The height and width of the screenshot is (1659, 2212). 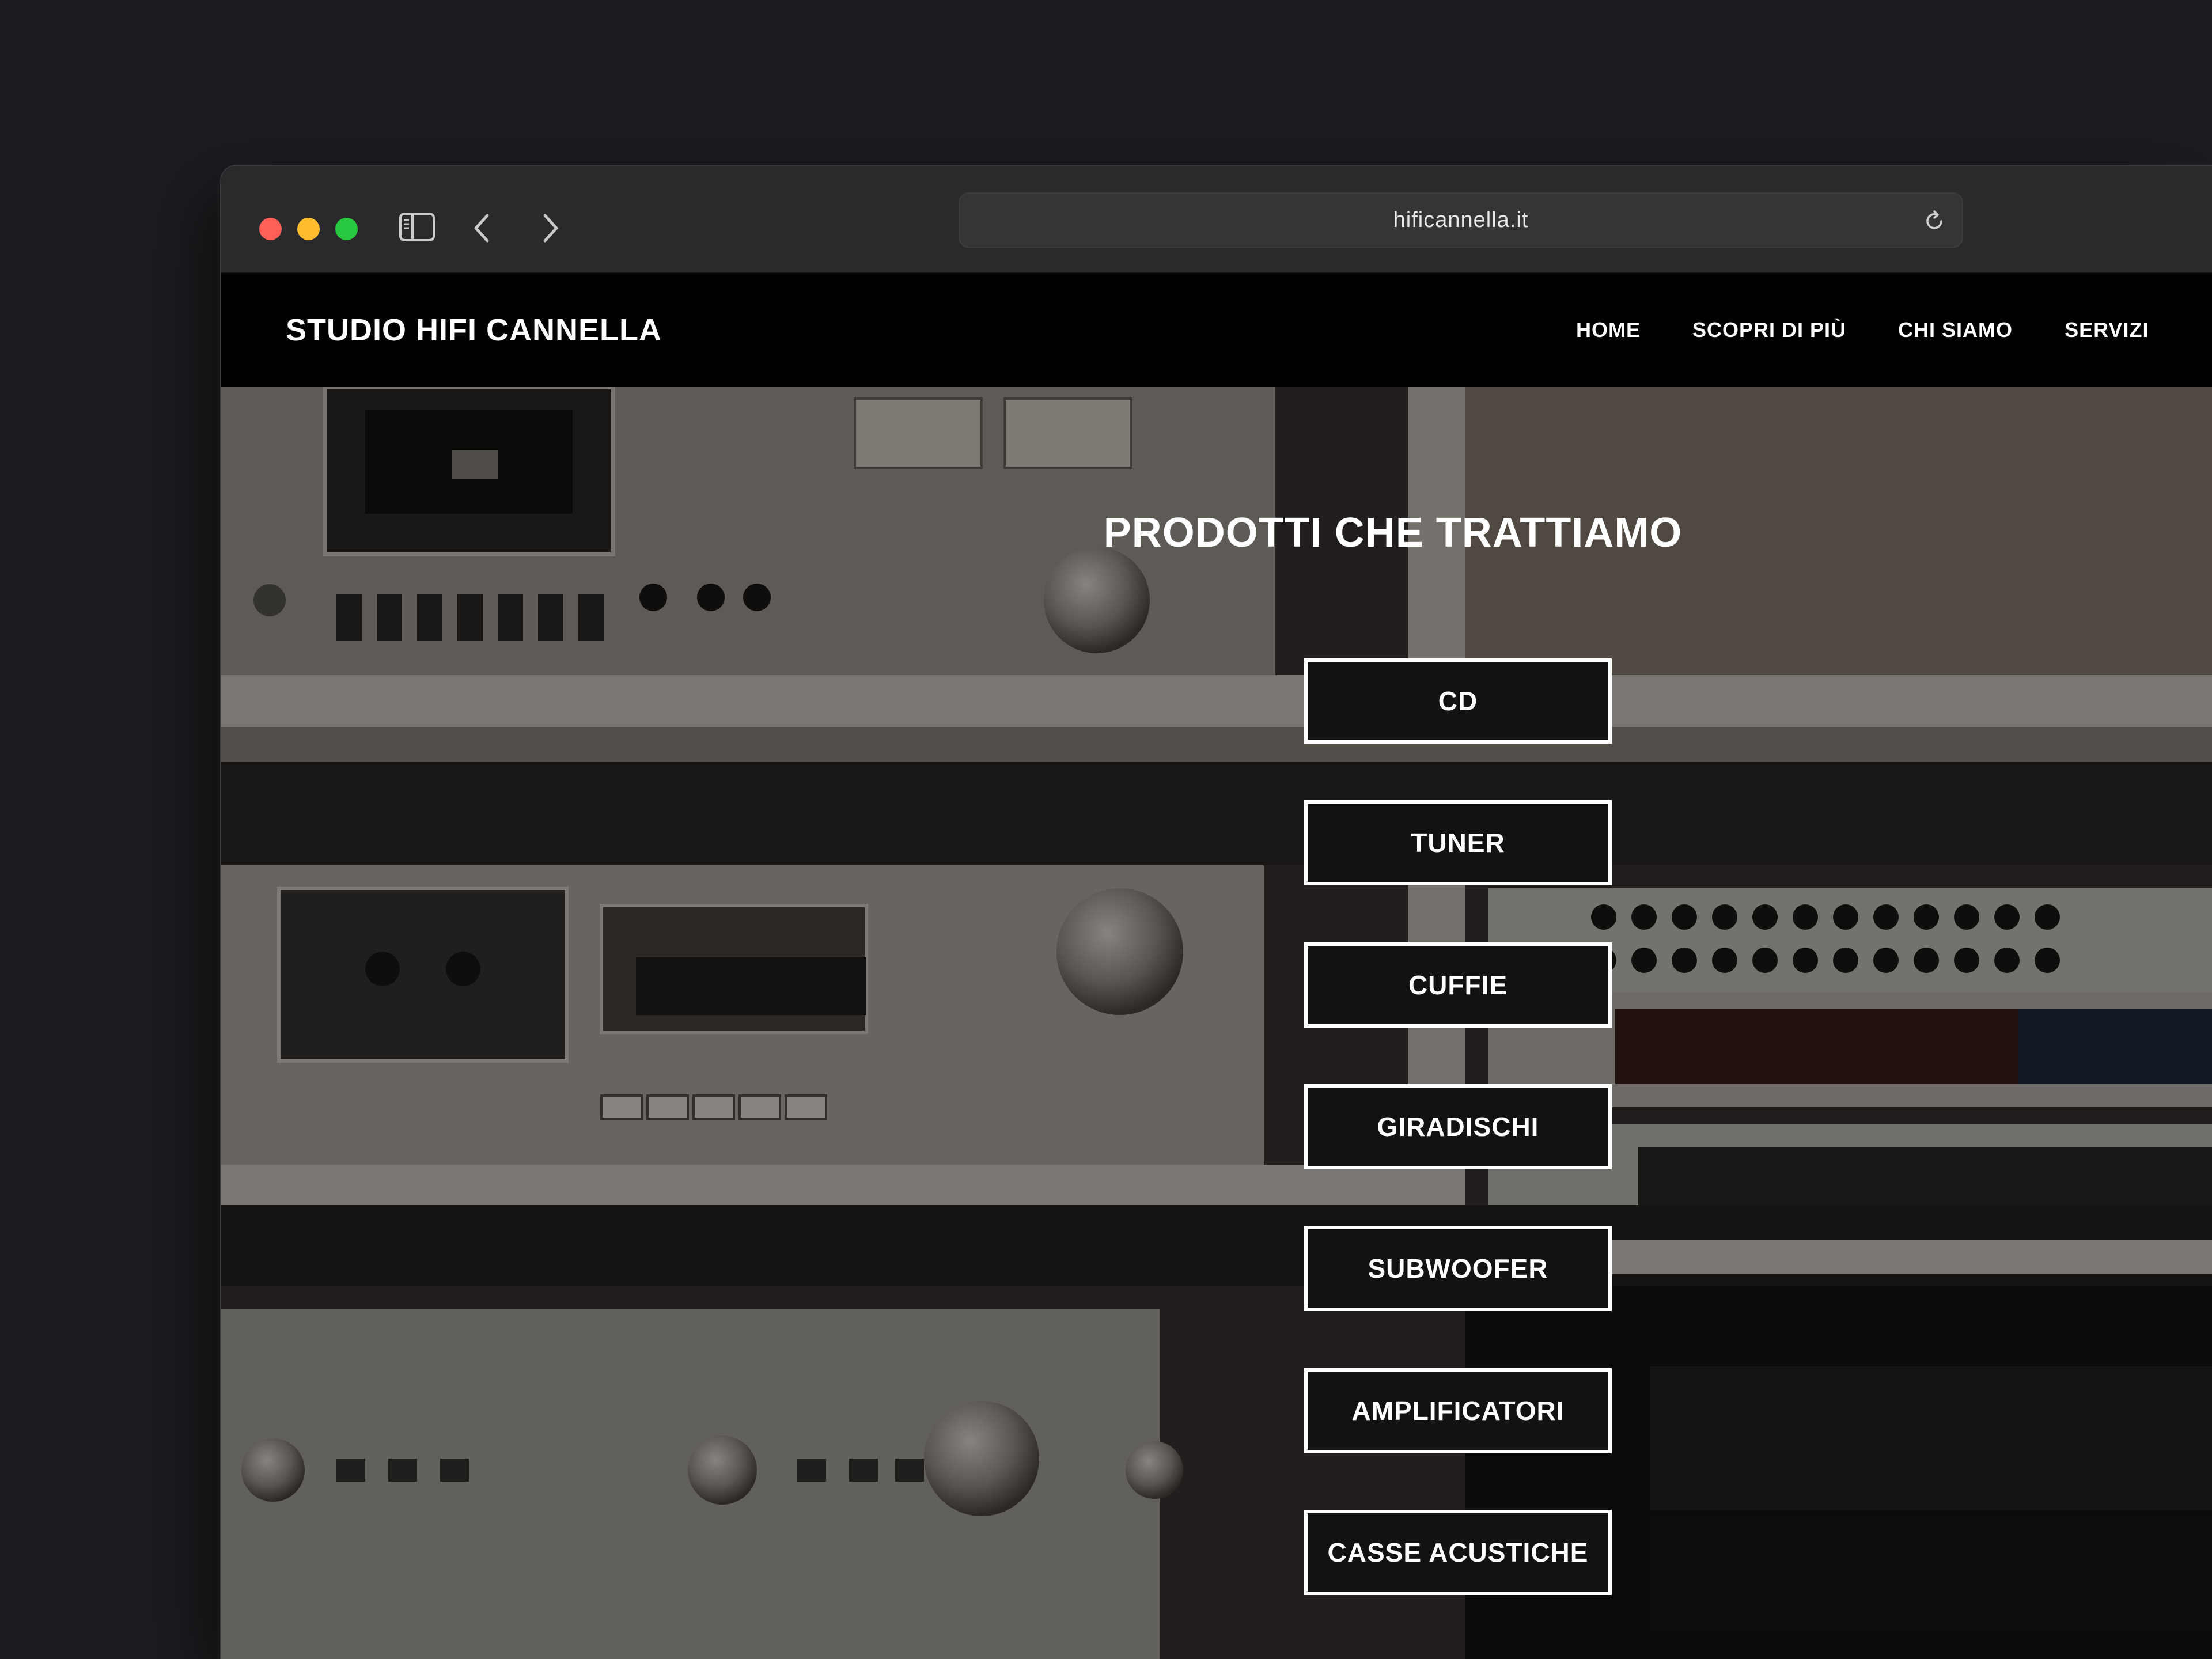 I want to click on nav-chi-siamo: CHI SIAMO, so click(x=1955, y=330).